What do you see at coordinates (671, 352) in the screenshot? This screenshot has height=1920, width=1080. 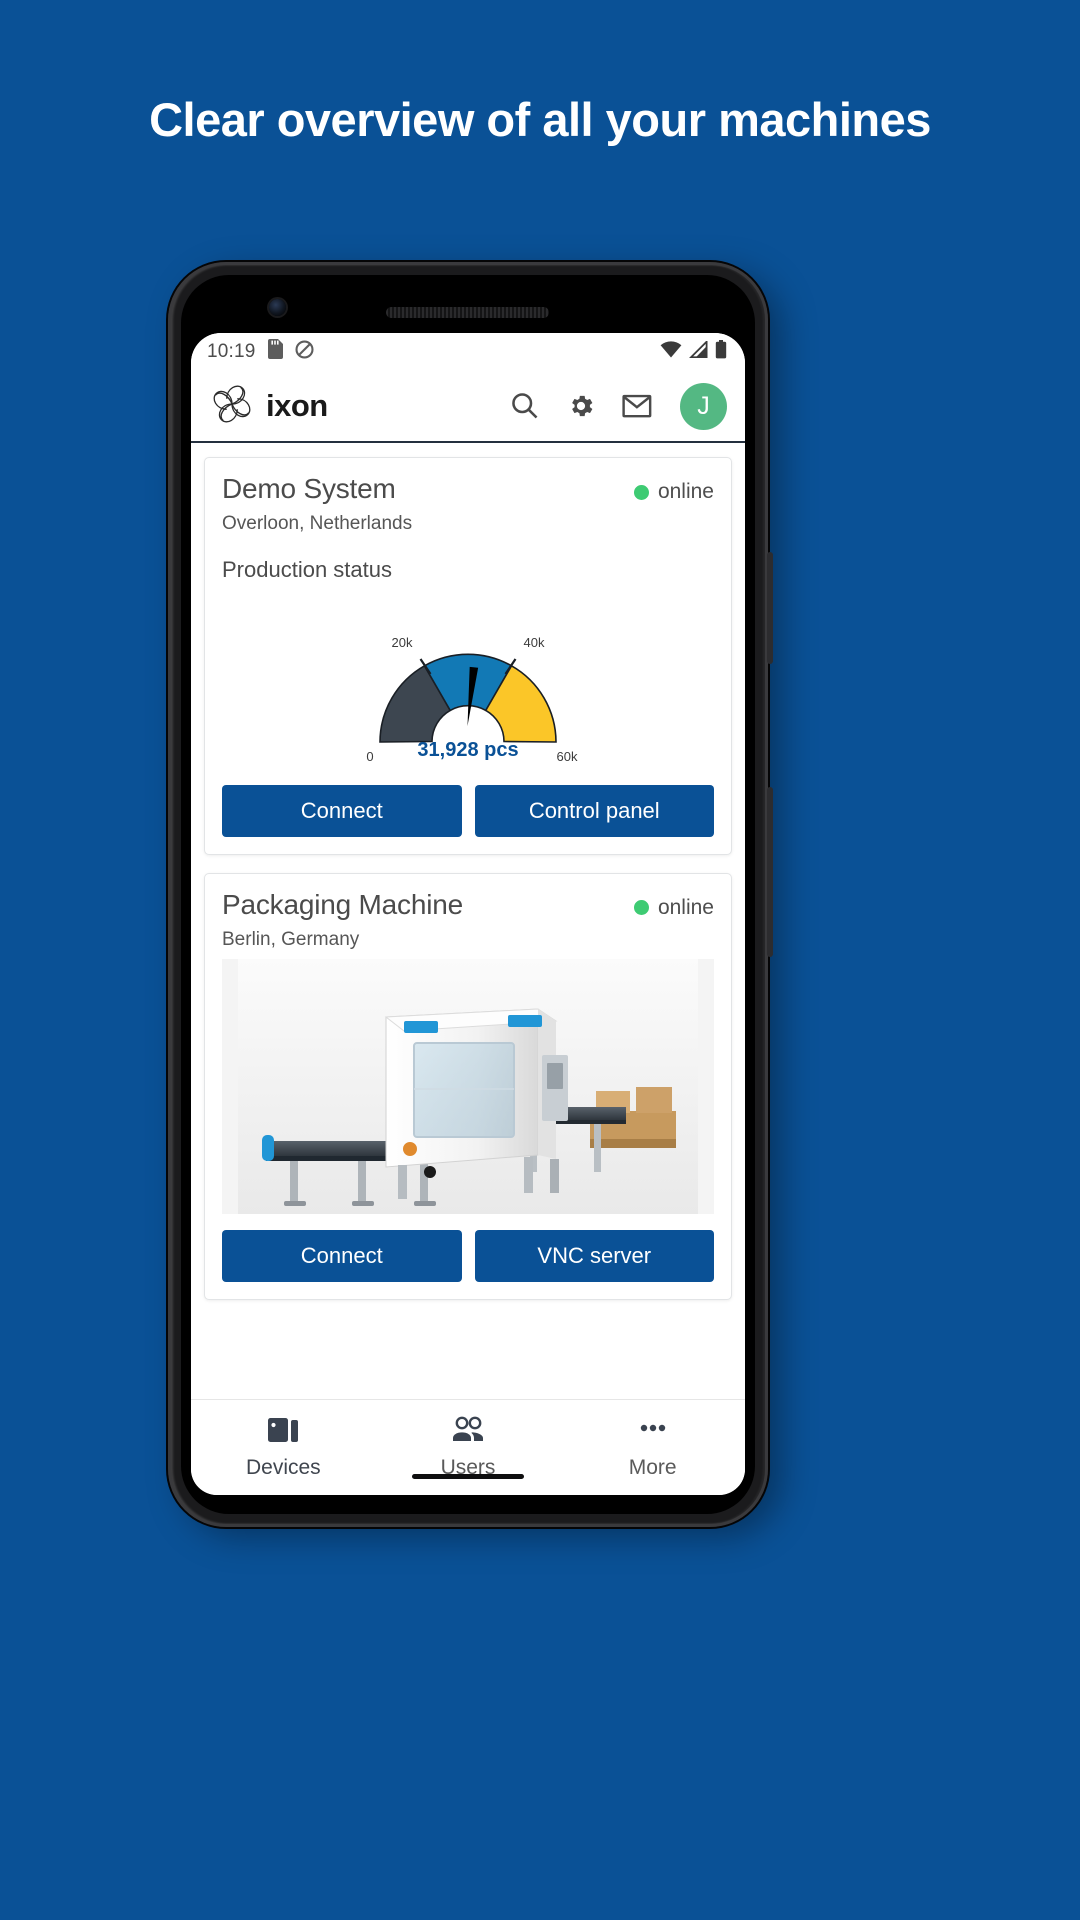 I see `wifi-icon` at bounding box center [671, 352].